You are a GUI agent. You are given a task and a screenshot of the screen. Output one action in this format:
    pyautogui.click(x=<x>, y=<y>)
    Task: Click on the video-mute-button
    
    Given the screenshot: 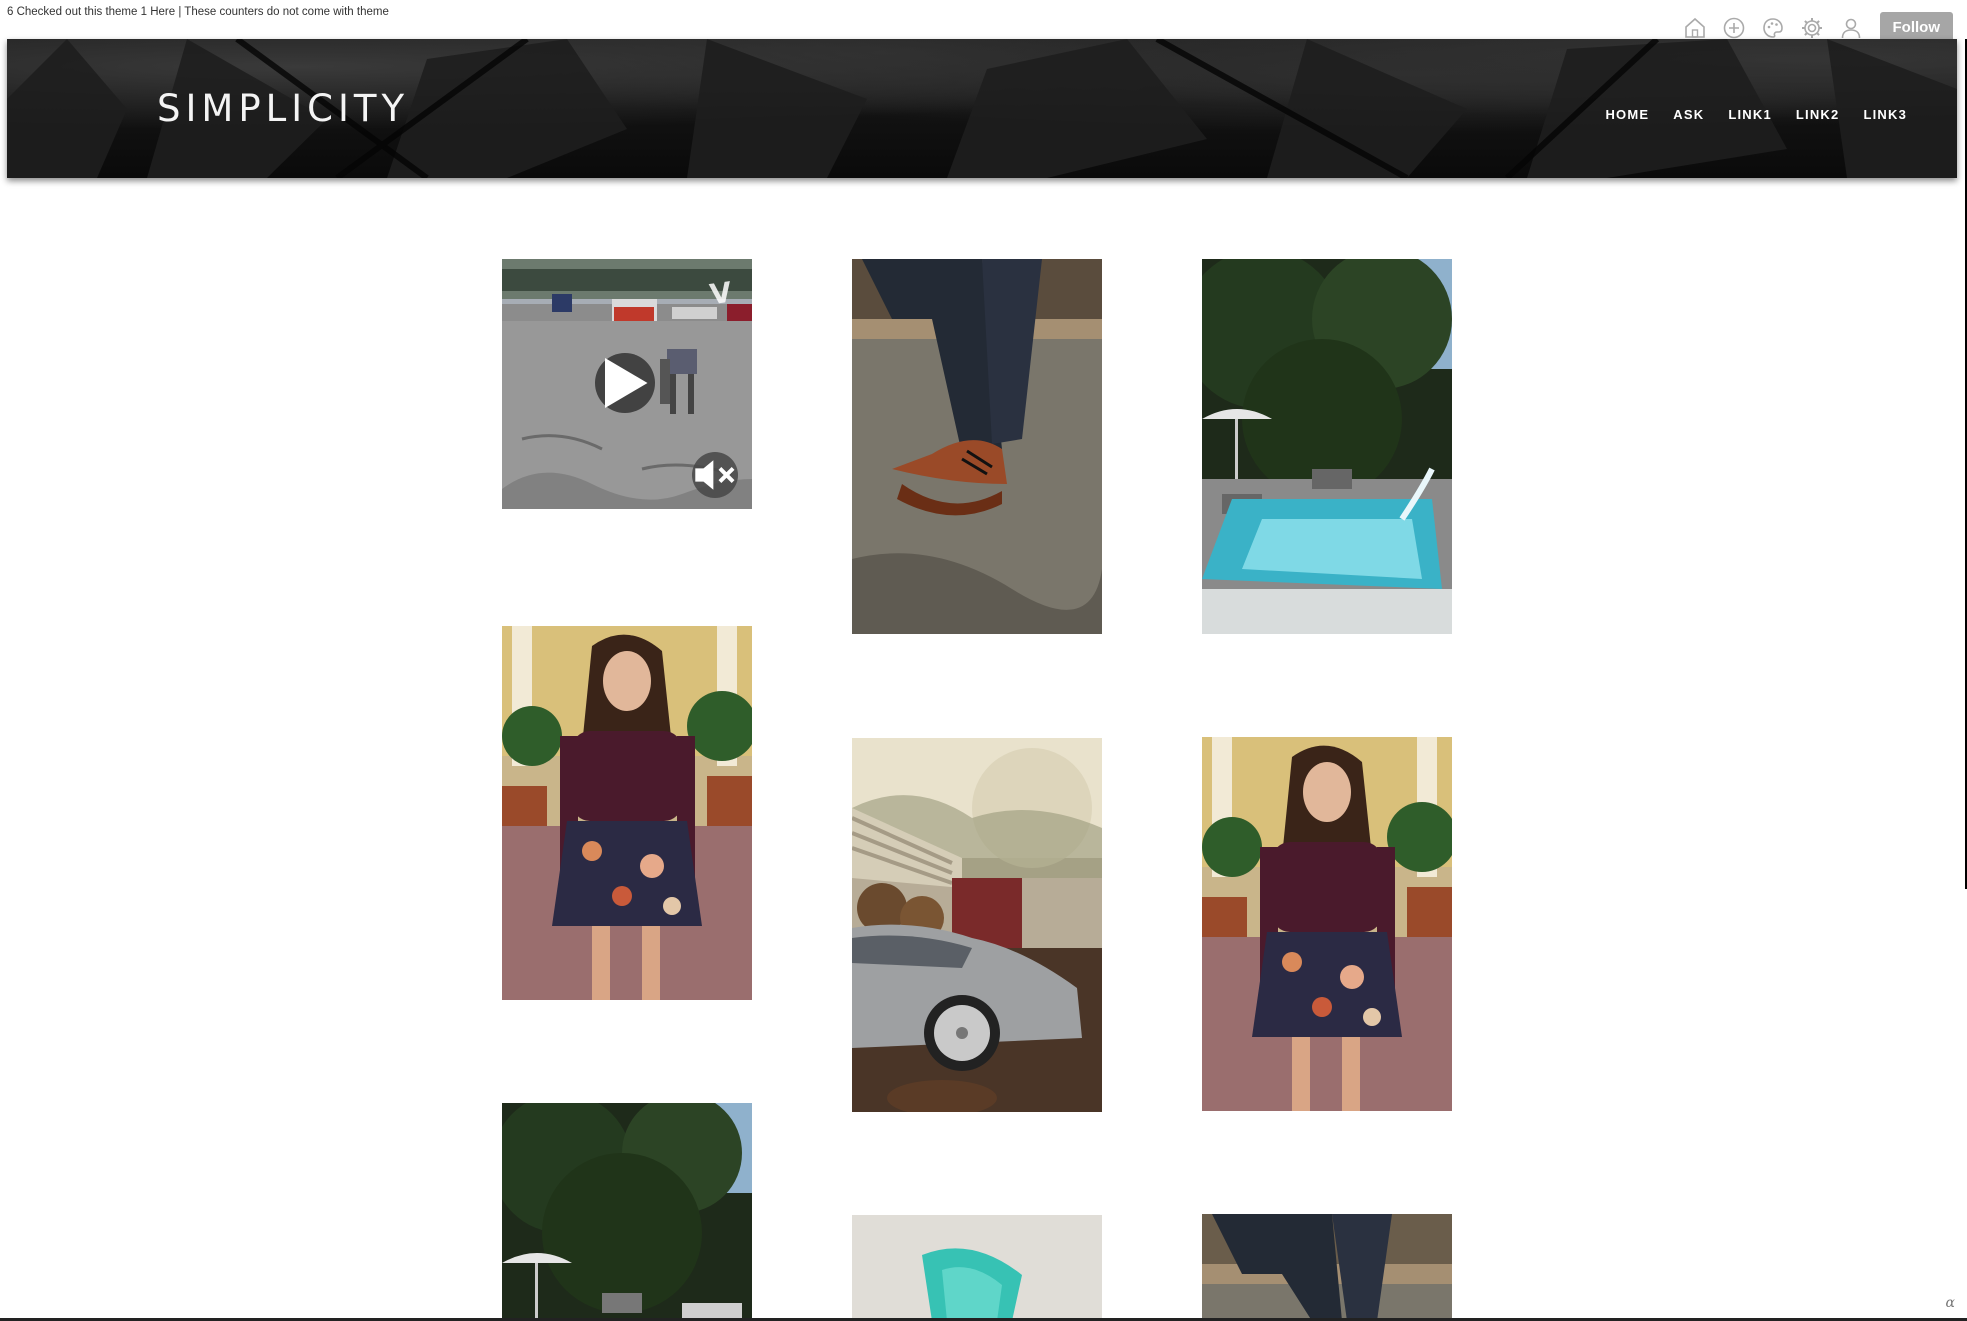 What is the action you would take?
    pyautogui.click(x=715, y=475)
    